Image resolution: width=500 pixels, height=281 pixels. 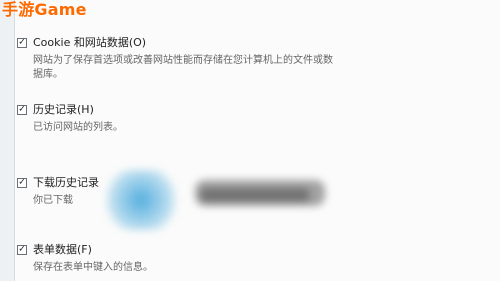 What do you see at coordinates (63, 110) in the screenshot?
I see `history-label: 历史记录(H)` at bounding box center [63, 110].